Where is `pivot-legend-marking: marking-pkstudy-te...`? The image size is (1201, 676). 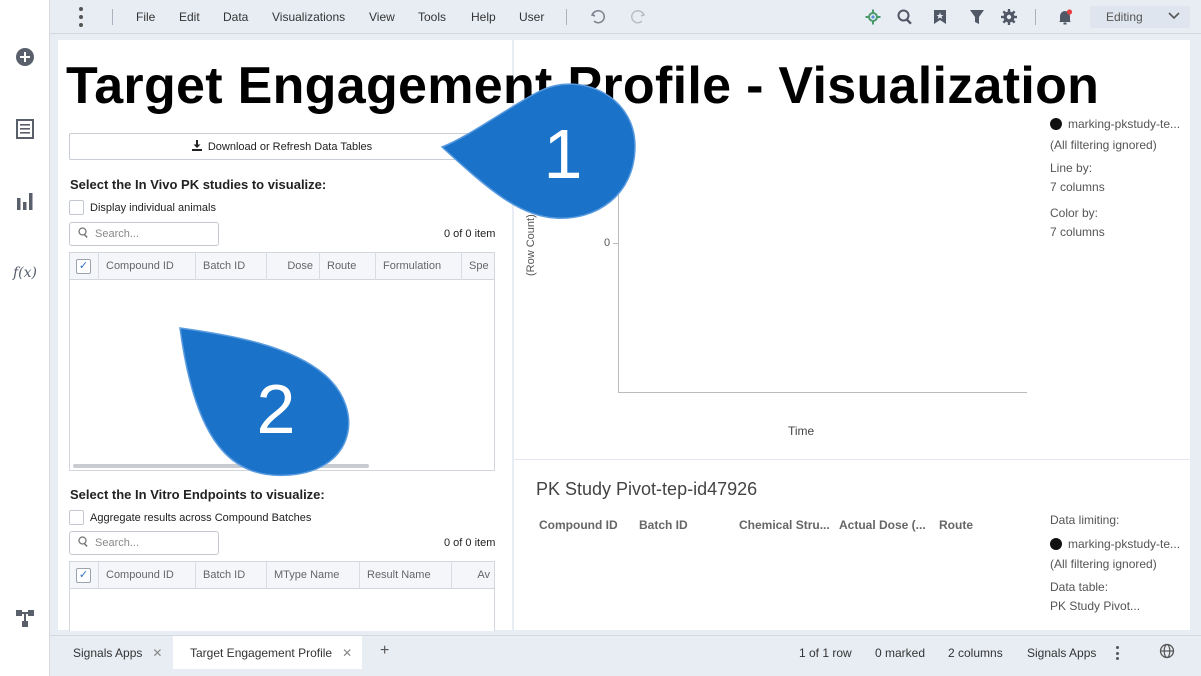
pivot-legend-marking: marking-pkstudy-te... is located at coordinates (1115, 544).